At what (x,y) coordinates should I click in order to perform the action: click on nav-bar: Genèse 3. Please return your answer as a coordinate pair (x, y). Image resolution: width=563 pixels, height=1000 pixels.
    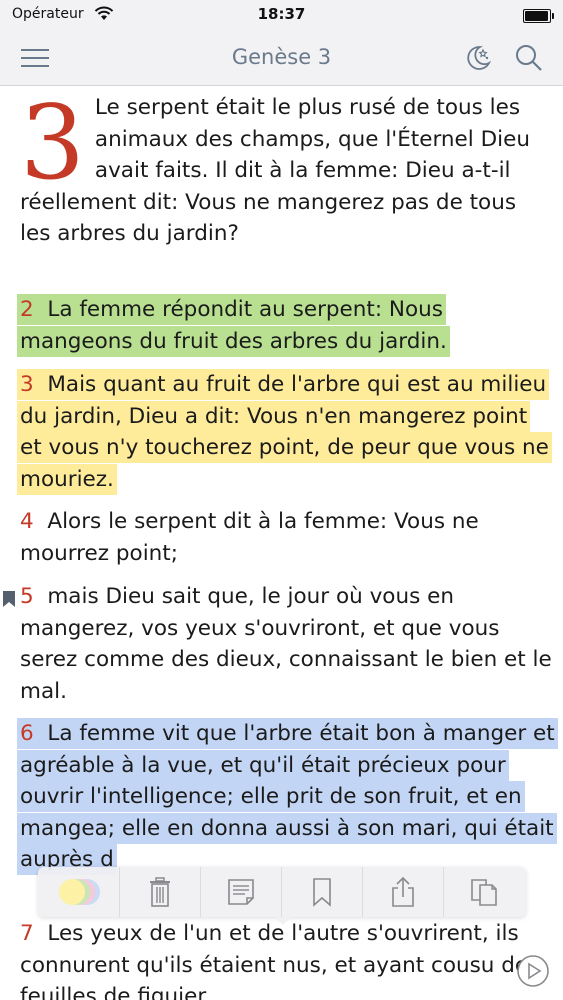
    Looking at the image, I should click on (281, 58).